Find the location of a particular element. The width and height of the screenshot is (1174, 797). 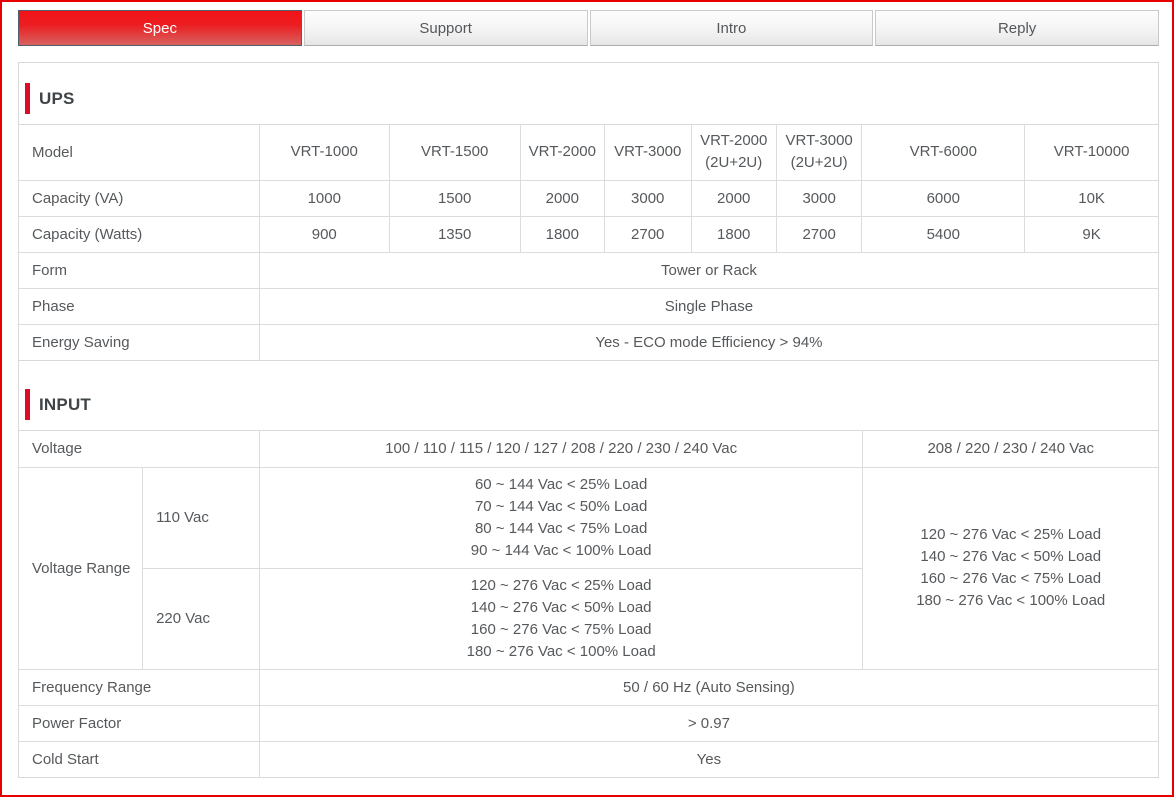

row-label: Form is located at coordinates (139, 270).